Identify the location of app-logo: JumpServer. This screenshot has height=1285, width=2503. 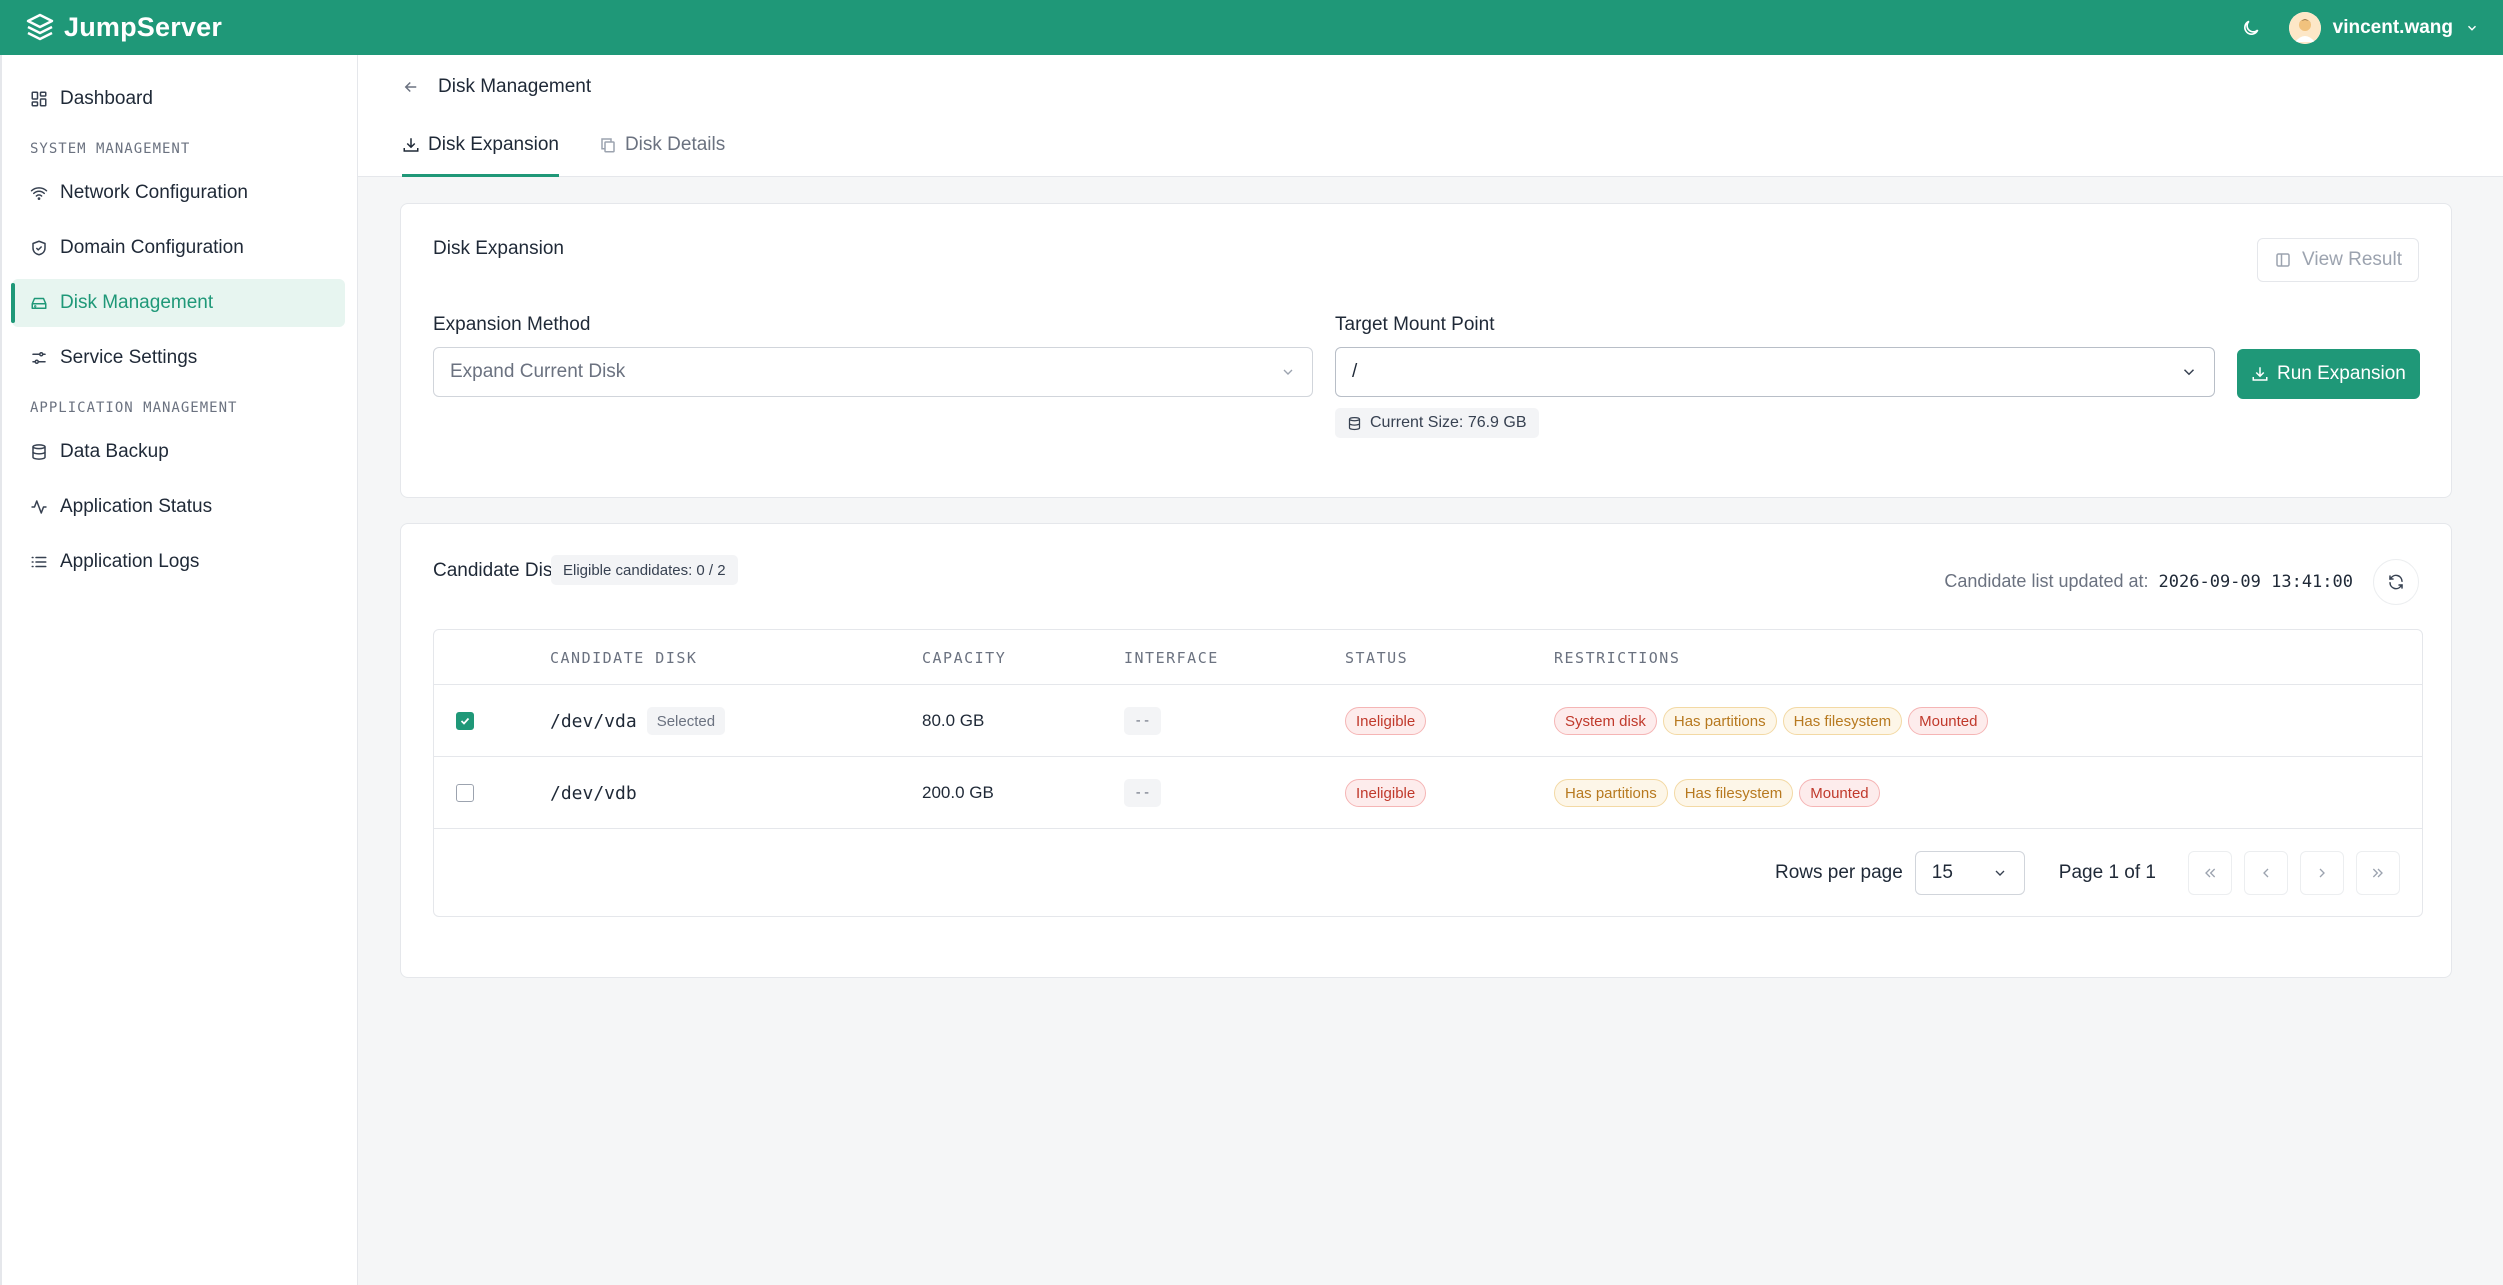
(123, 28).